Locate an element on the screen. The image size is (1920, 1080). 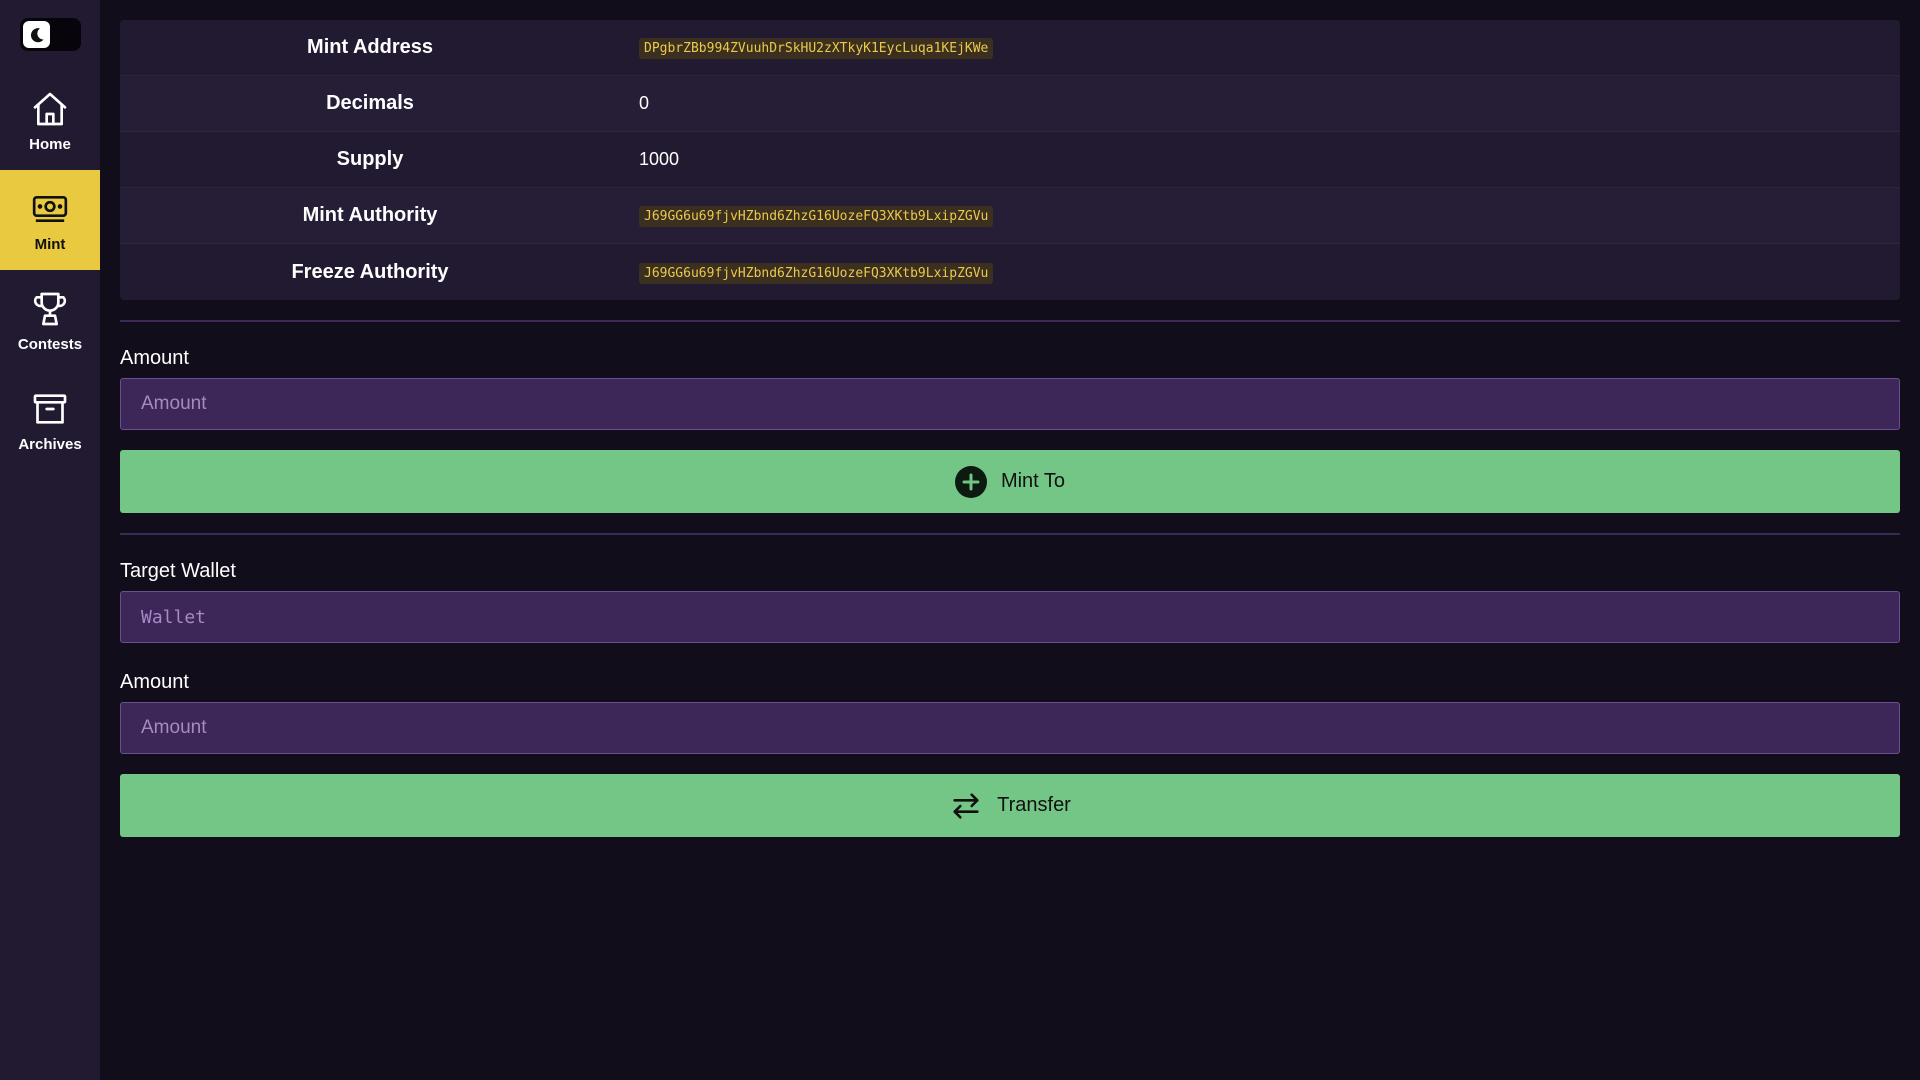
theme-toggle is located at coordinates (50, 34).